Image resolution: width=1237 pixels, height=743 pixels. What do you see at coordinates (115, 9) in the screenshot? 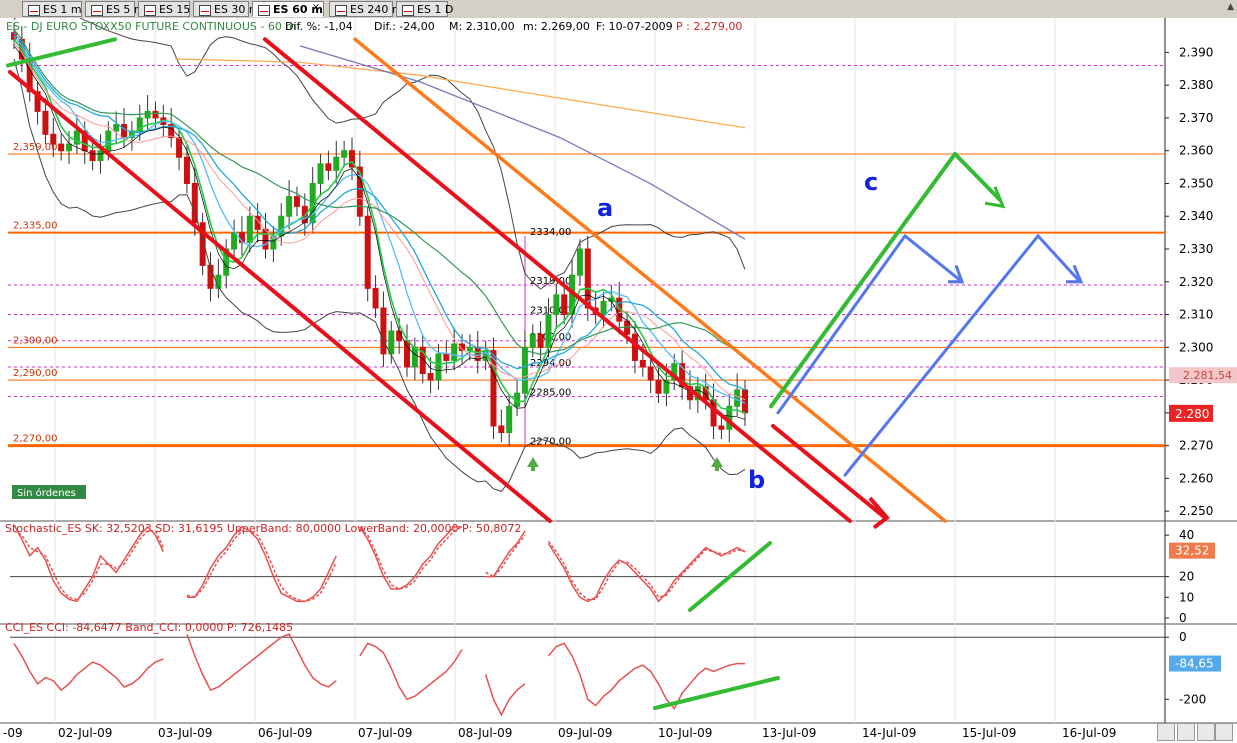
I see `tab-es-5-m: ES 5 m` at bounding box center [115, 9].